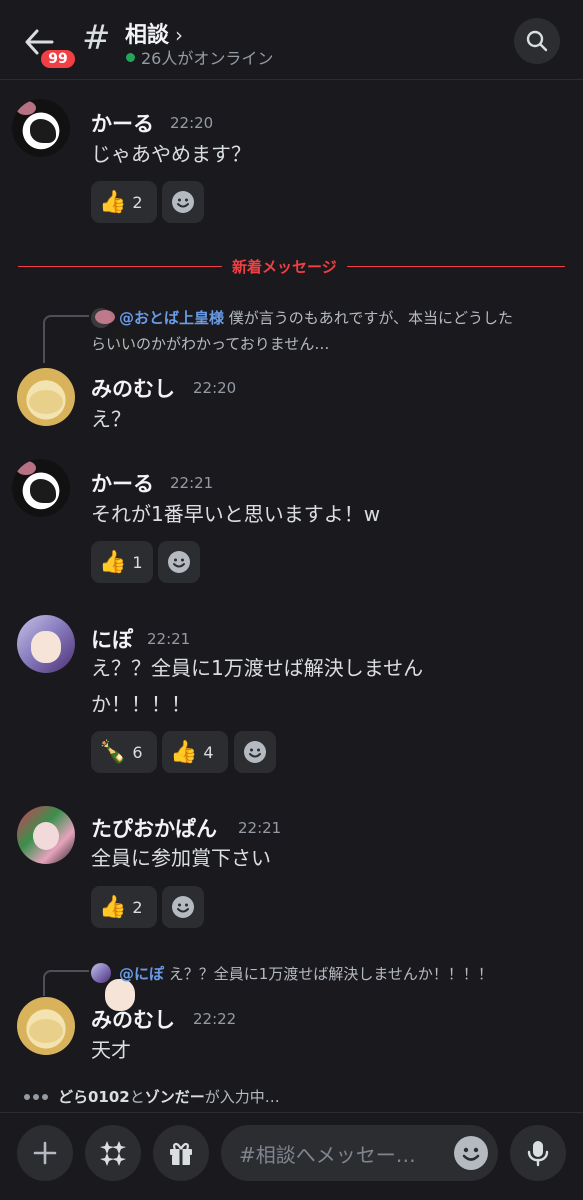 The width and height of the screenshot is (583, 1200). I want to click on gift-button, so click(181, 1153).